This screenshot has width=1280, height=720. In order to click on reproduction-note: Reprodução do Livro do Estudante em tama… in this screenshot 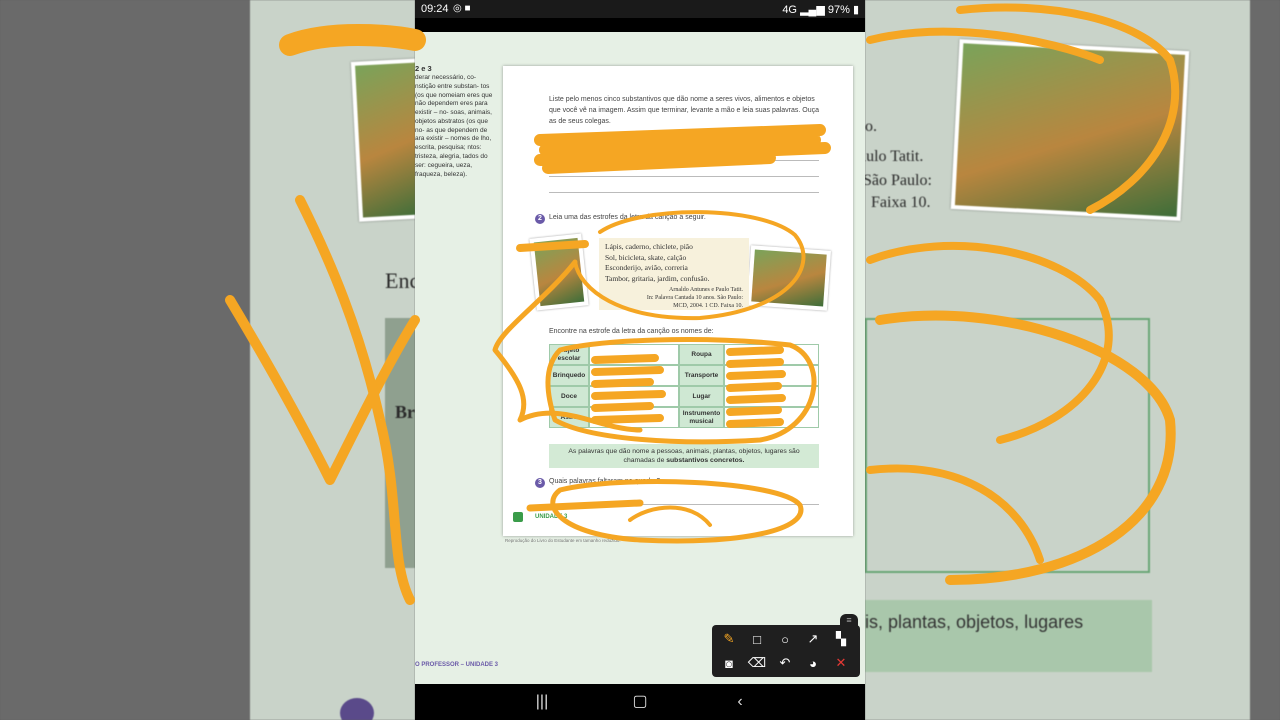, I will do `click(563, 540)`.